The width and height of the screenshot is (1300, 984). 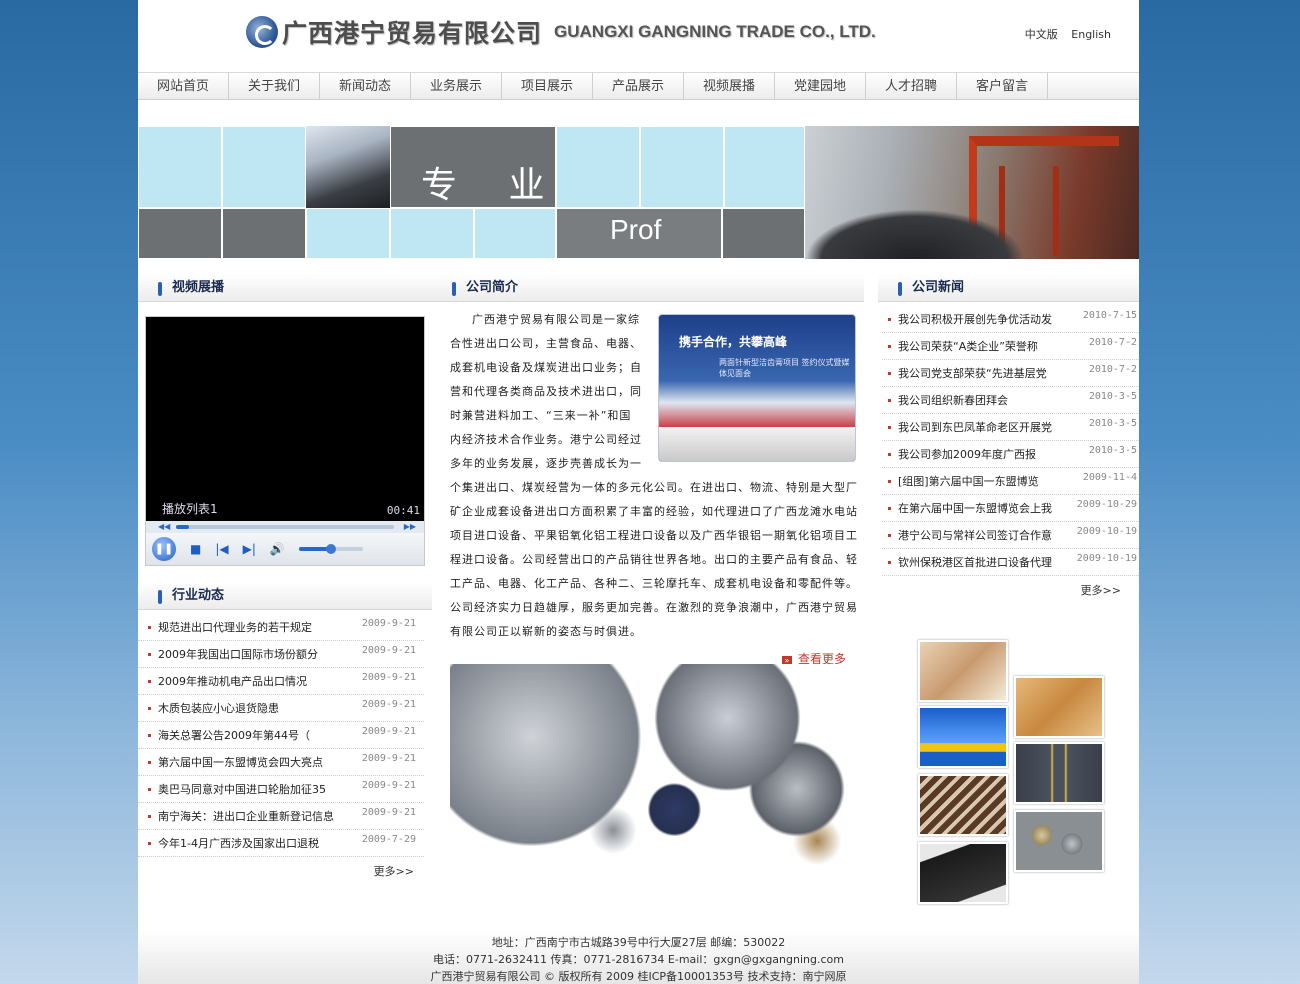 I want to click on video-time: 00:41, so click(x=403, y=510).